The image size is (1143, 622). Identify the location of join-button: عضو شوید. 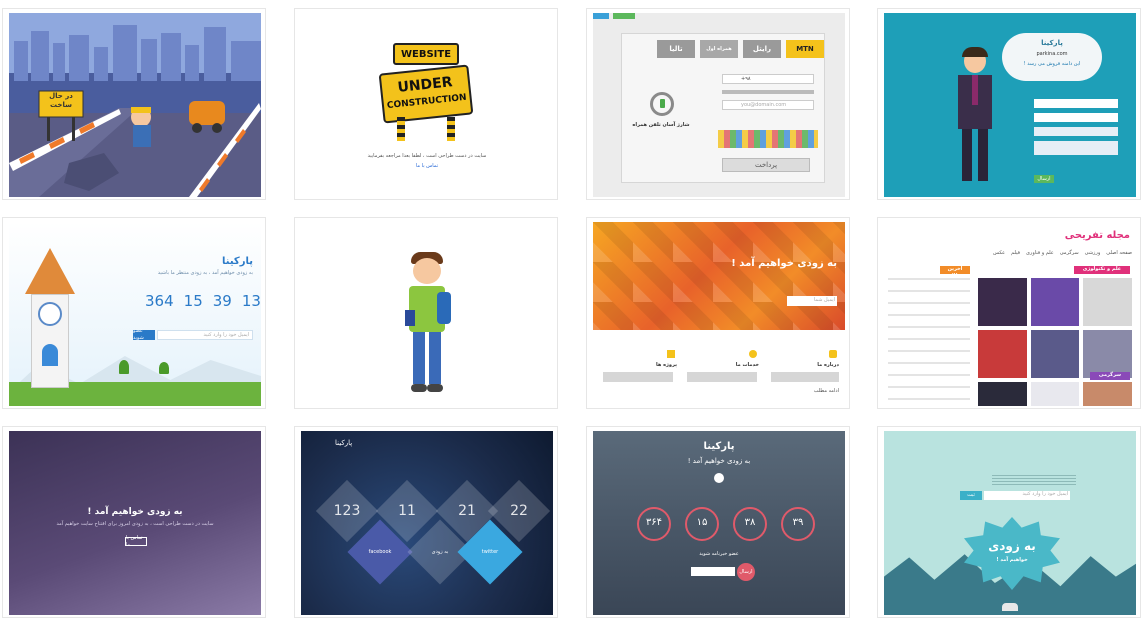
(144, 334).